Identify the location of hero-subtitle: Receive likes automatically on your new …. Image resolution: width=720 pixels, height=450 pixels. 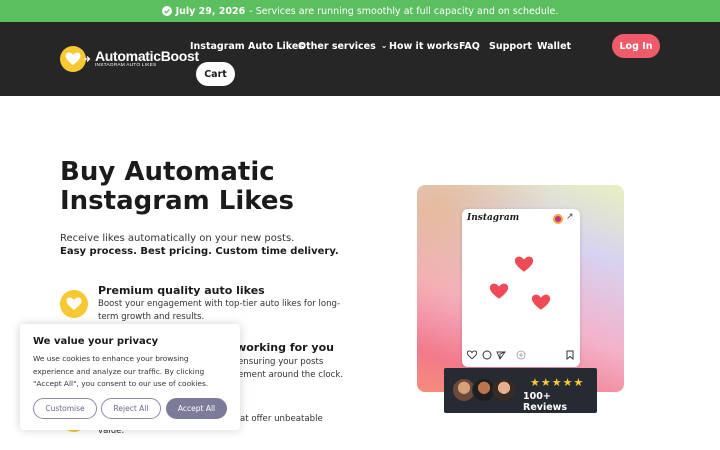
(177, 238).